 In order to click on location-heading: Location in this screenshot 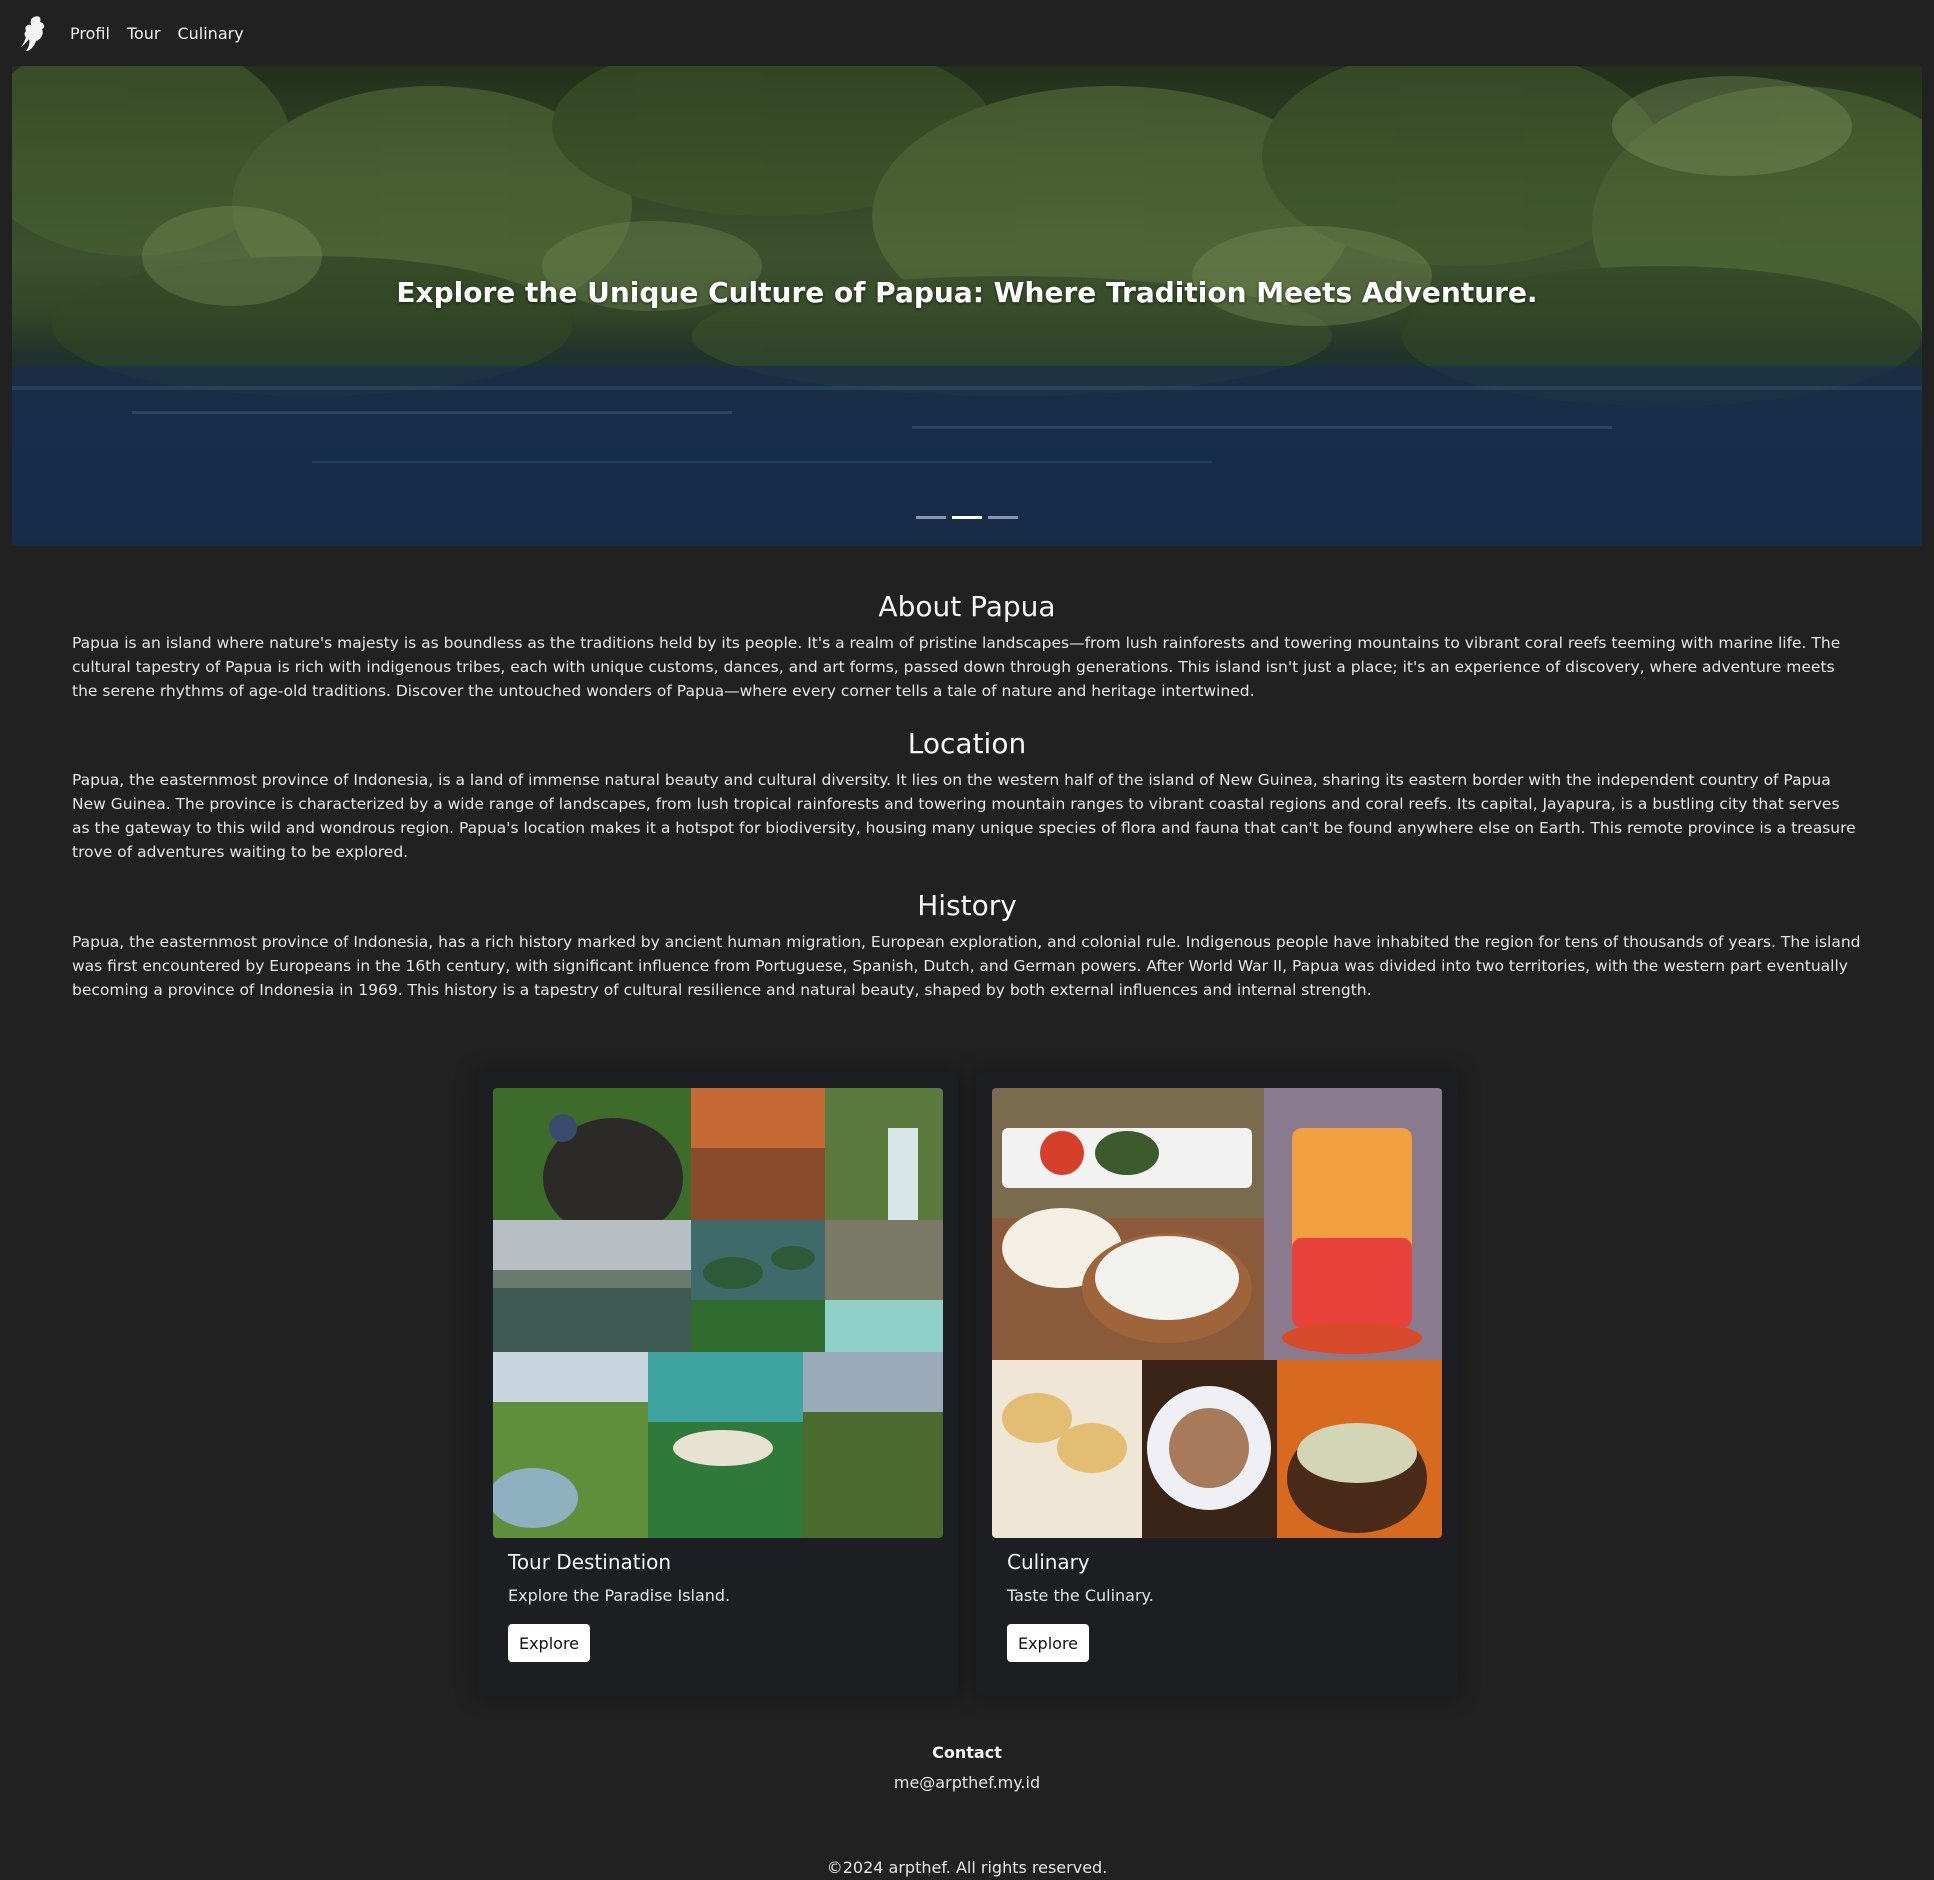, I will do `click(967, 743)`.